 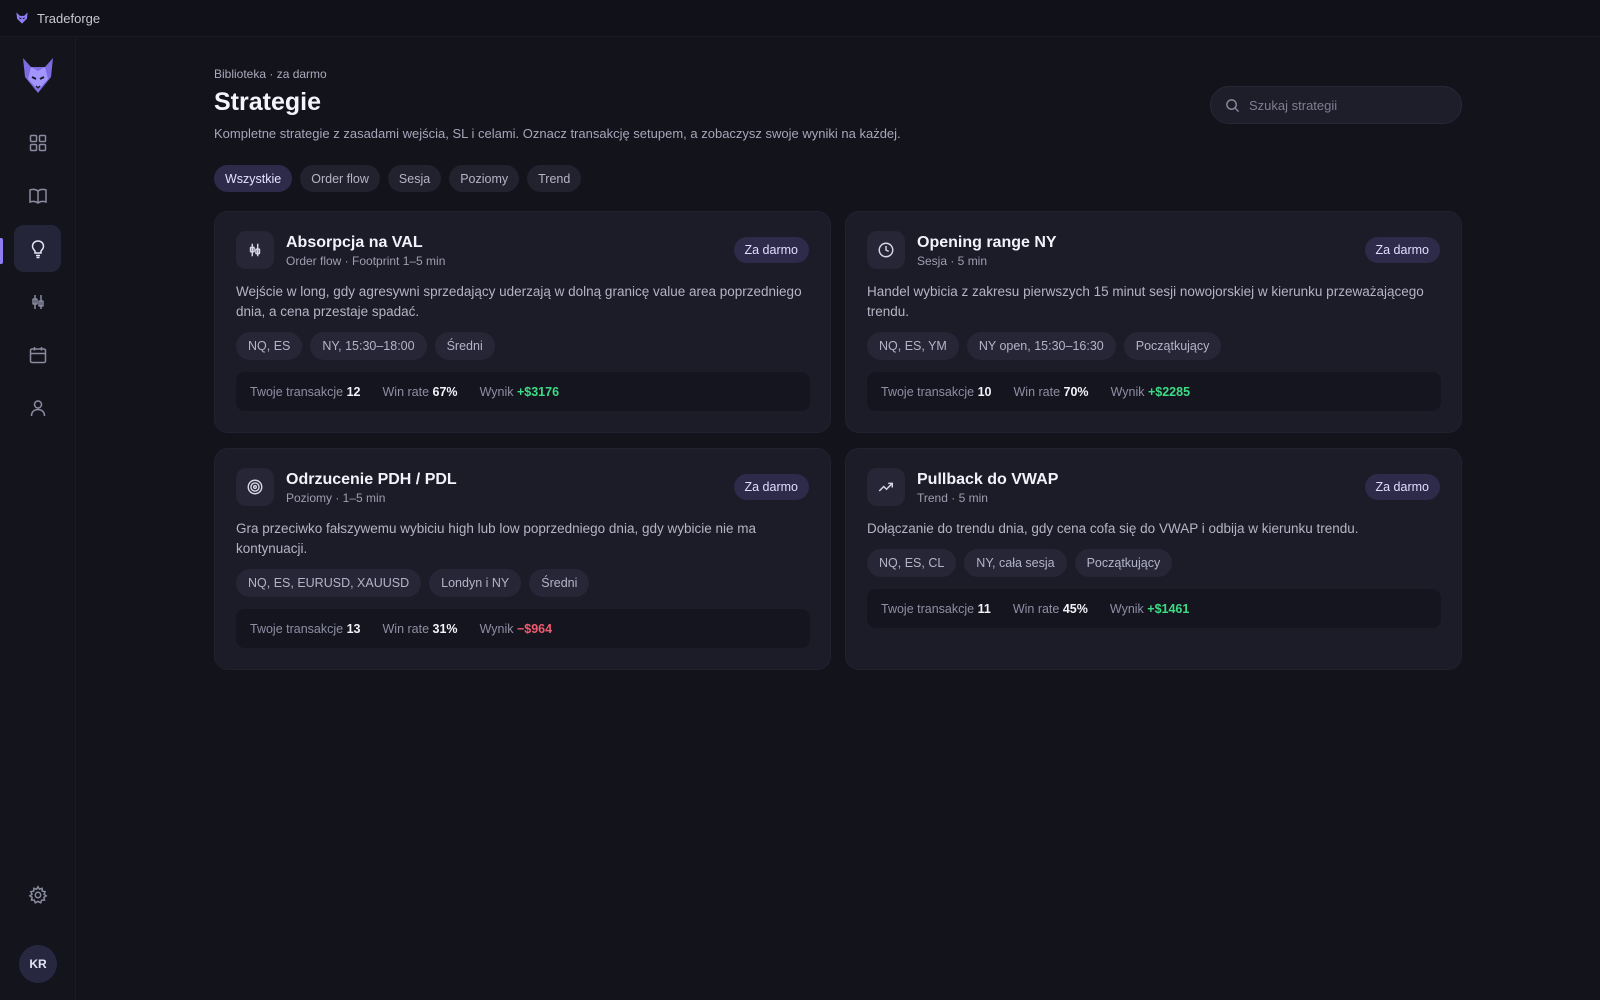 I want to click on stat-result: Wynik −$964, so click(x=516, y=628).